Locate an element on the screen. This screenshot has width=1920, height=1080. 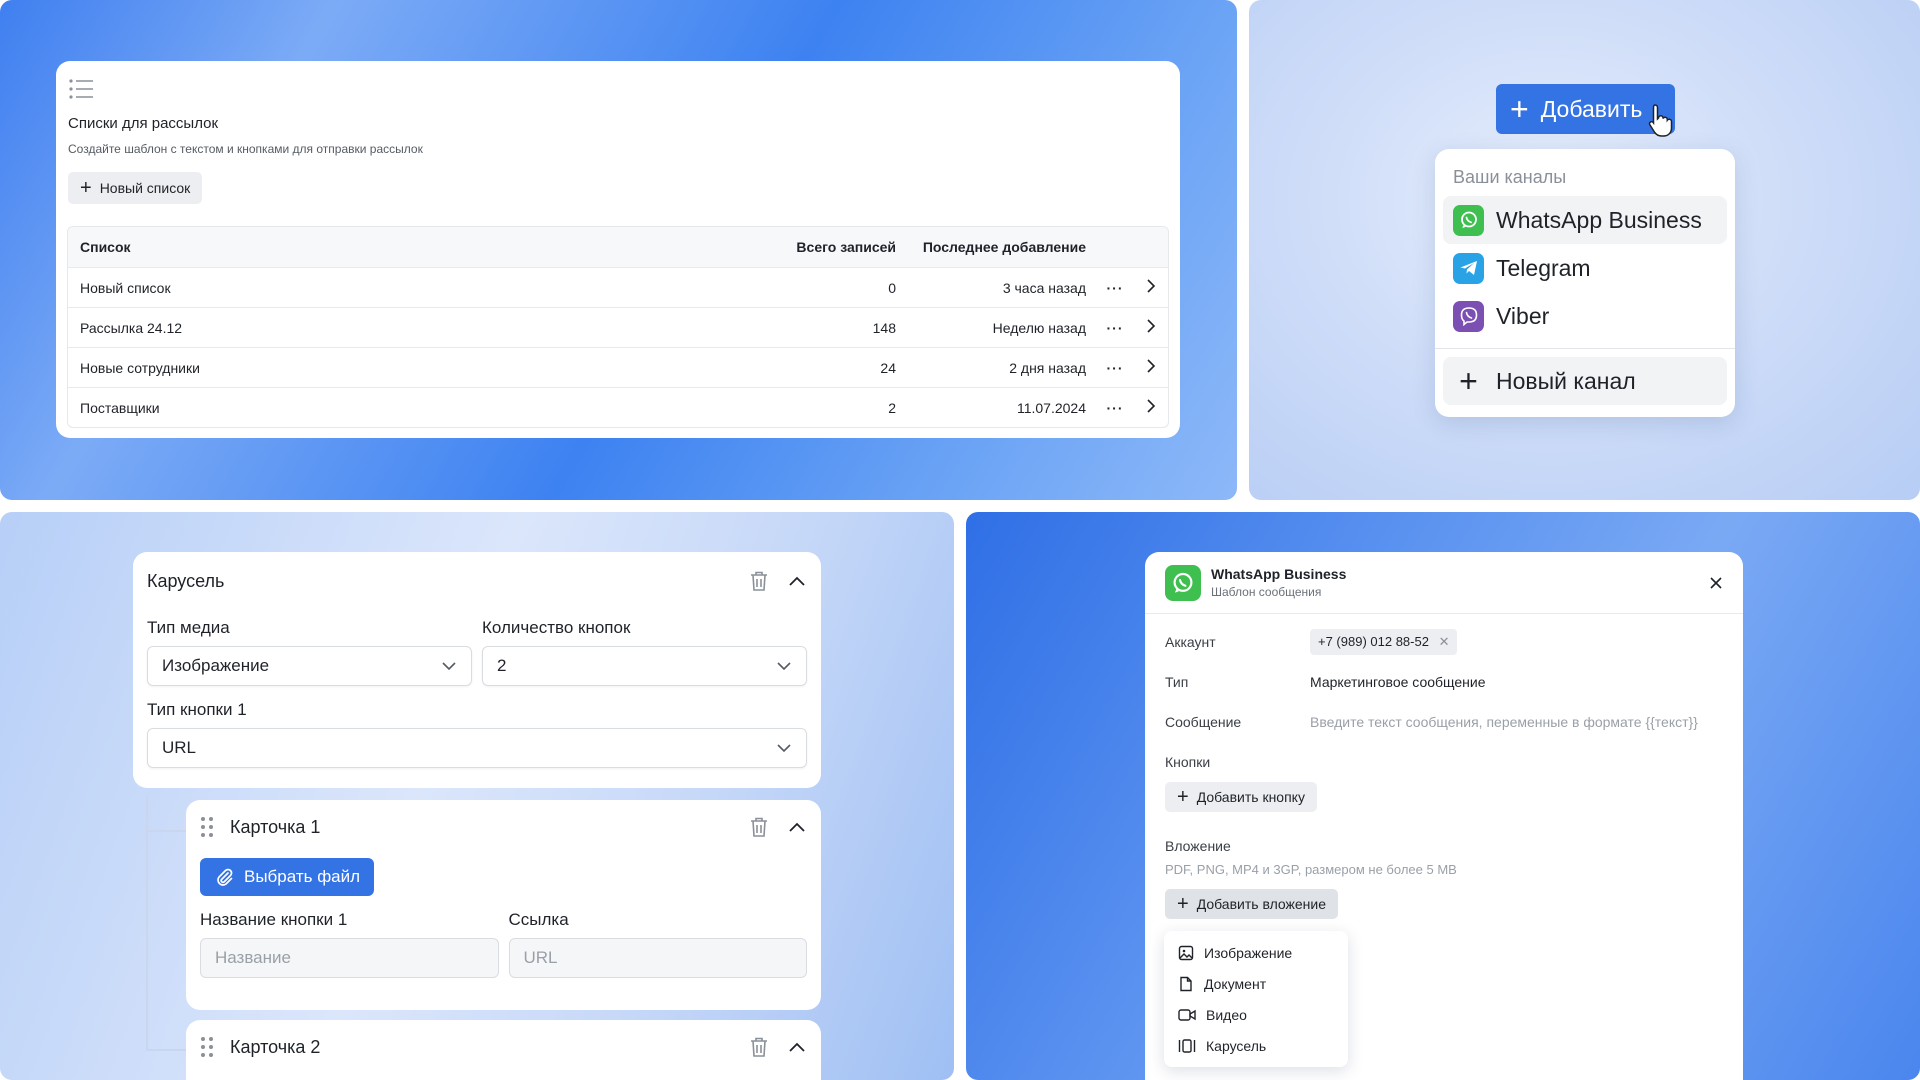
attachment-label: Вложение is located at coordinates (1198, 846).